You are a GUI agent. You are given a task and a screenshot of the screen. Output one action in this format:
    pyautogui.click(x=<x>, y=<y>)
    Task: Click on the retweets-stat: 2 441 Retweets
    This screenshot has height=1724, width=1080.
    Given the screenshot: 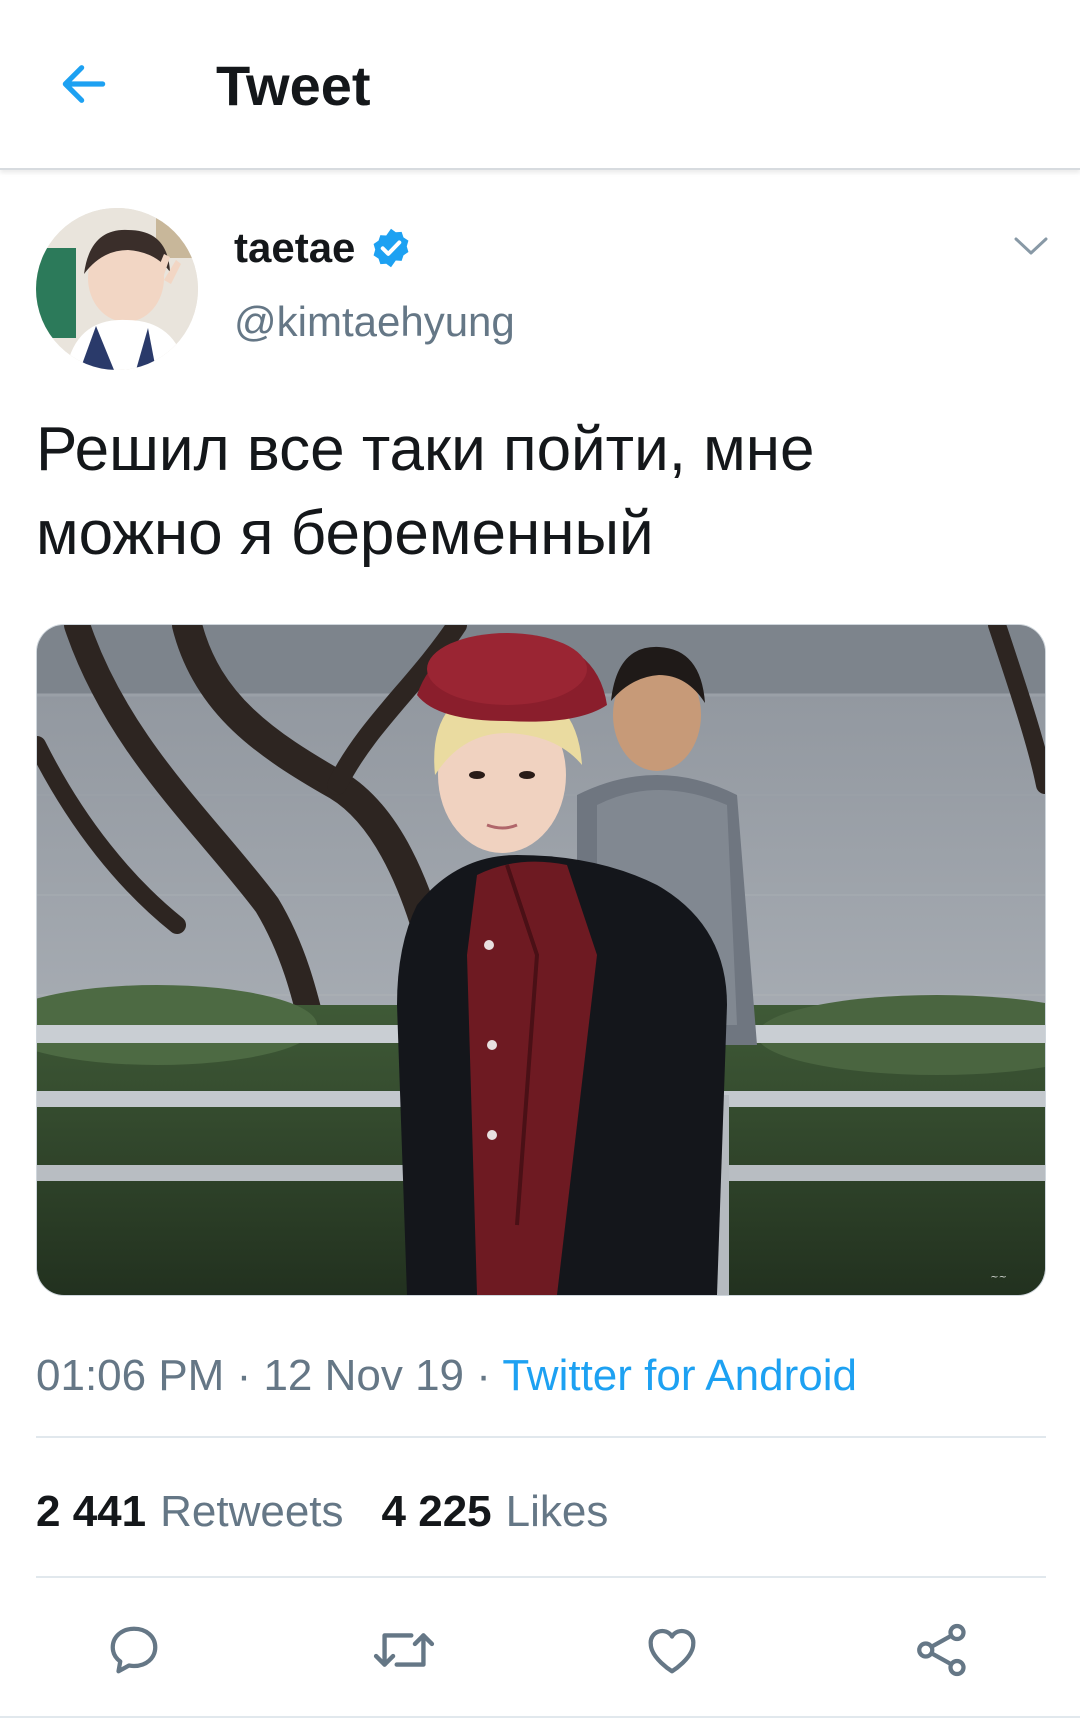 What is the action you would take?
    pyautogui.click(x=190, y=1512)
    